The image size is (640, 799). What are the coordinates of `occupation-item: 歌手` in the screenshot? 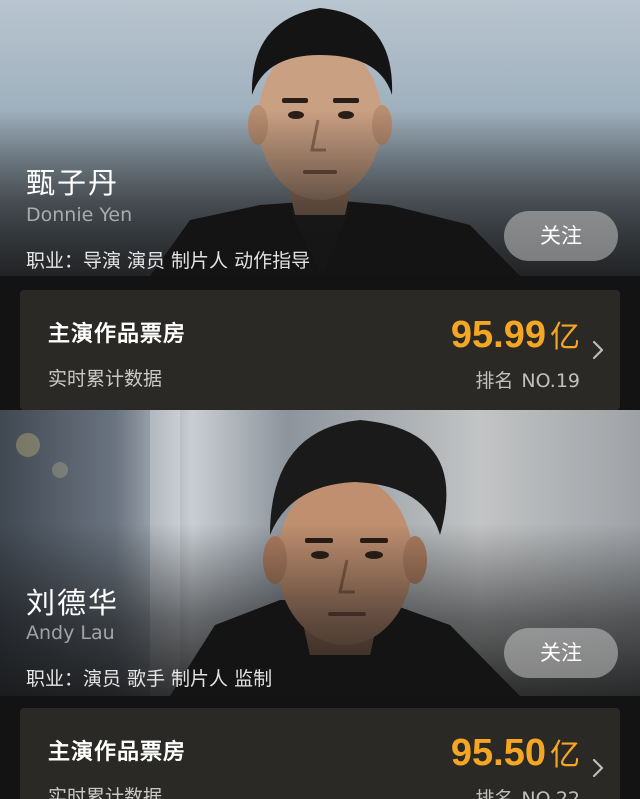 It's located at (146, 679).